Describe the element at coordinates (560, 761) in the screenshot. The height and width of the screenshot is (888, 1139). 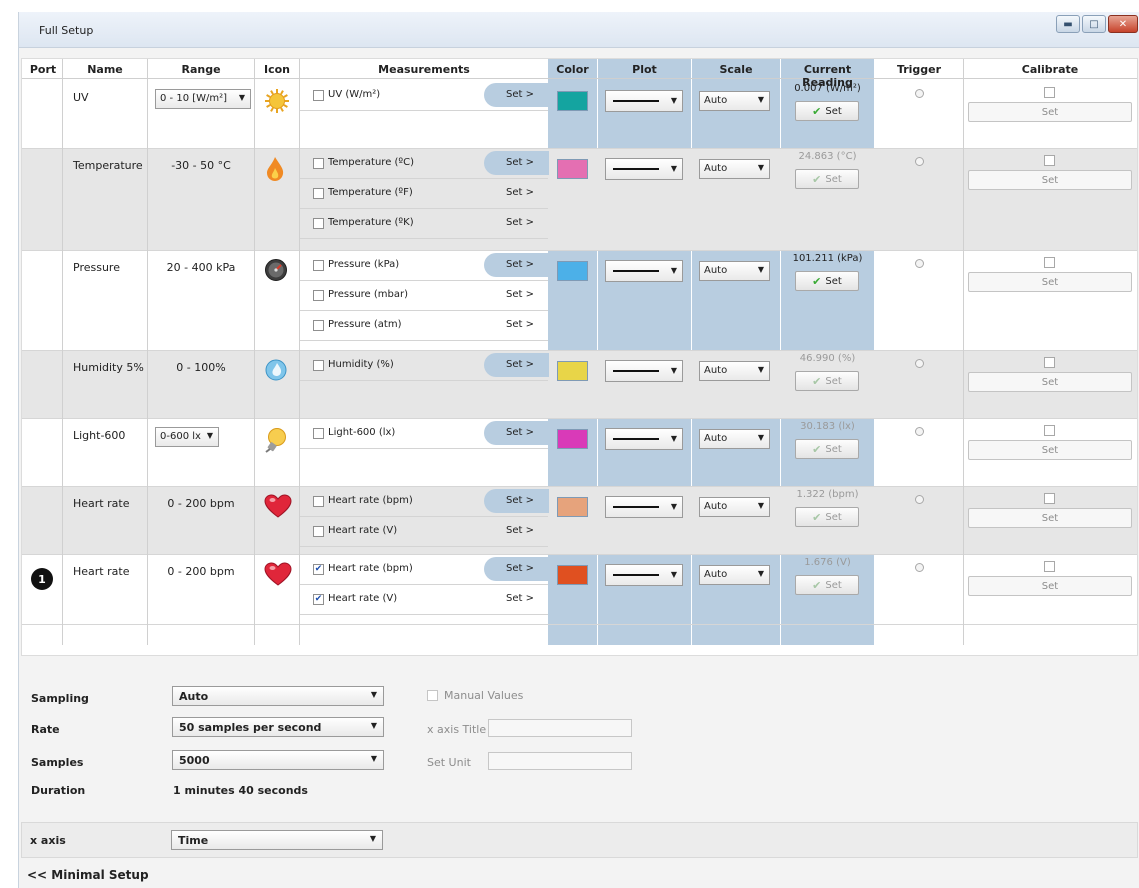
I see `set-unit-input` at that location.